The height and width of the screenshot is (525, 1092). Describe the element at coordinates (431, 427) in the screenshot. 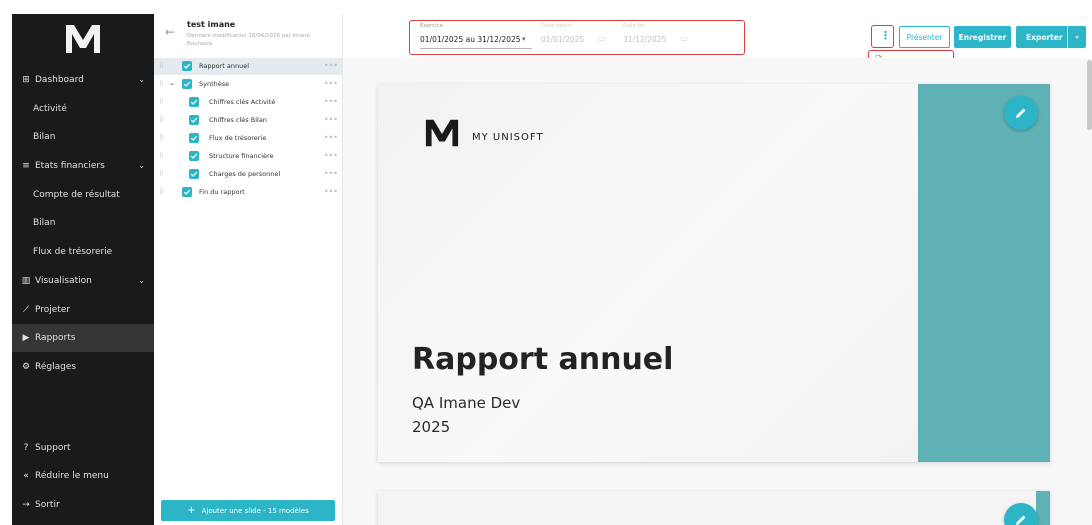

I see `slide-year: 2025` at that location.